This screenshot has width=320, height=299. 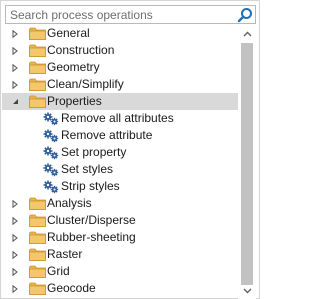 I want to click on tree-operation-remove-attribute: Remove attribute, so click(x=120, y=135).